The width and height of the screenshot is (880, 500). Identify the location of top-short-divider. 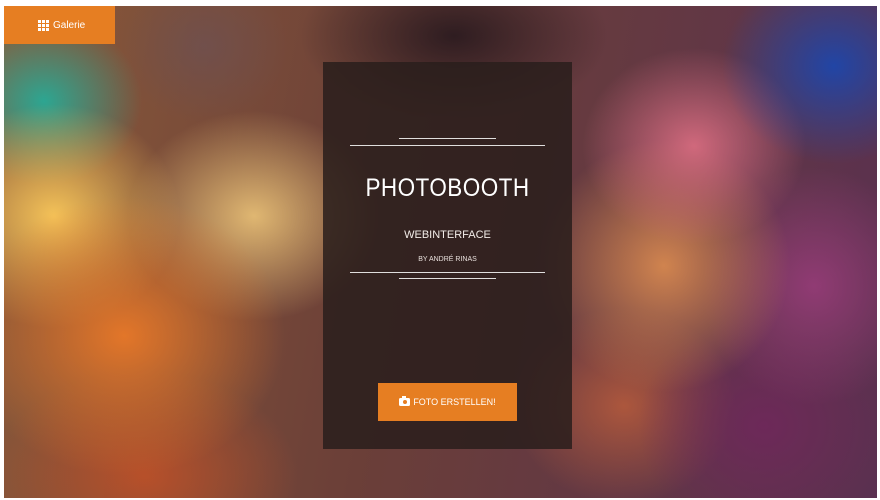
(447, 138).